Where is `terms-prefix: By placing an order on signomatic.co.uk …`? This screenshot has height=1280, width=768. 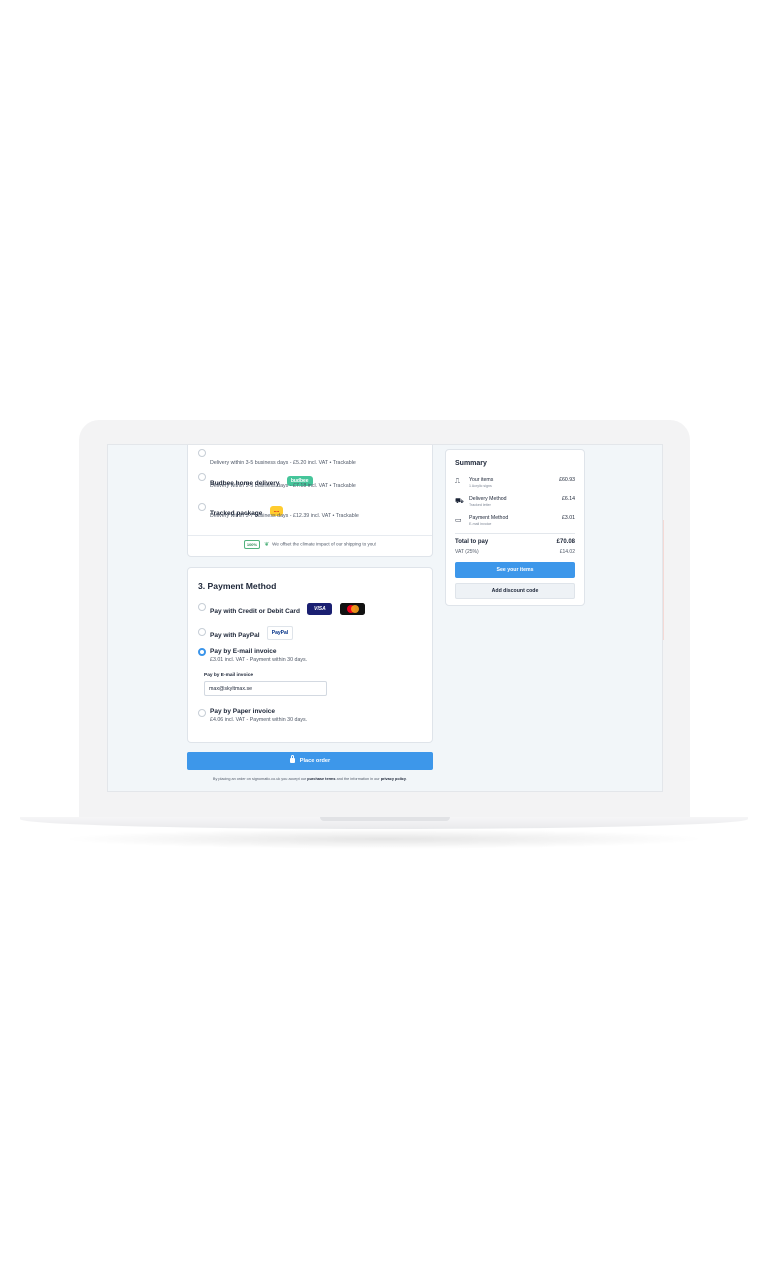 terms-prefix: By placing an order on signomatic.co.uk … is located at coordinates (260, 779).